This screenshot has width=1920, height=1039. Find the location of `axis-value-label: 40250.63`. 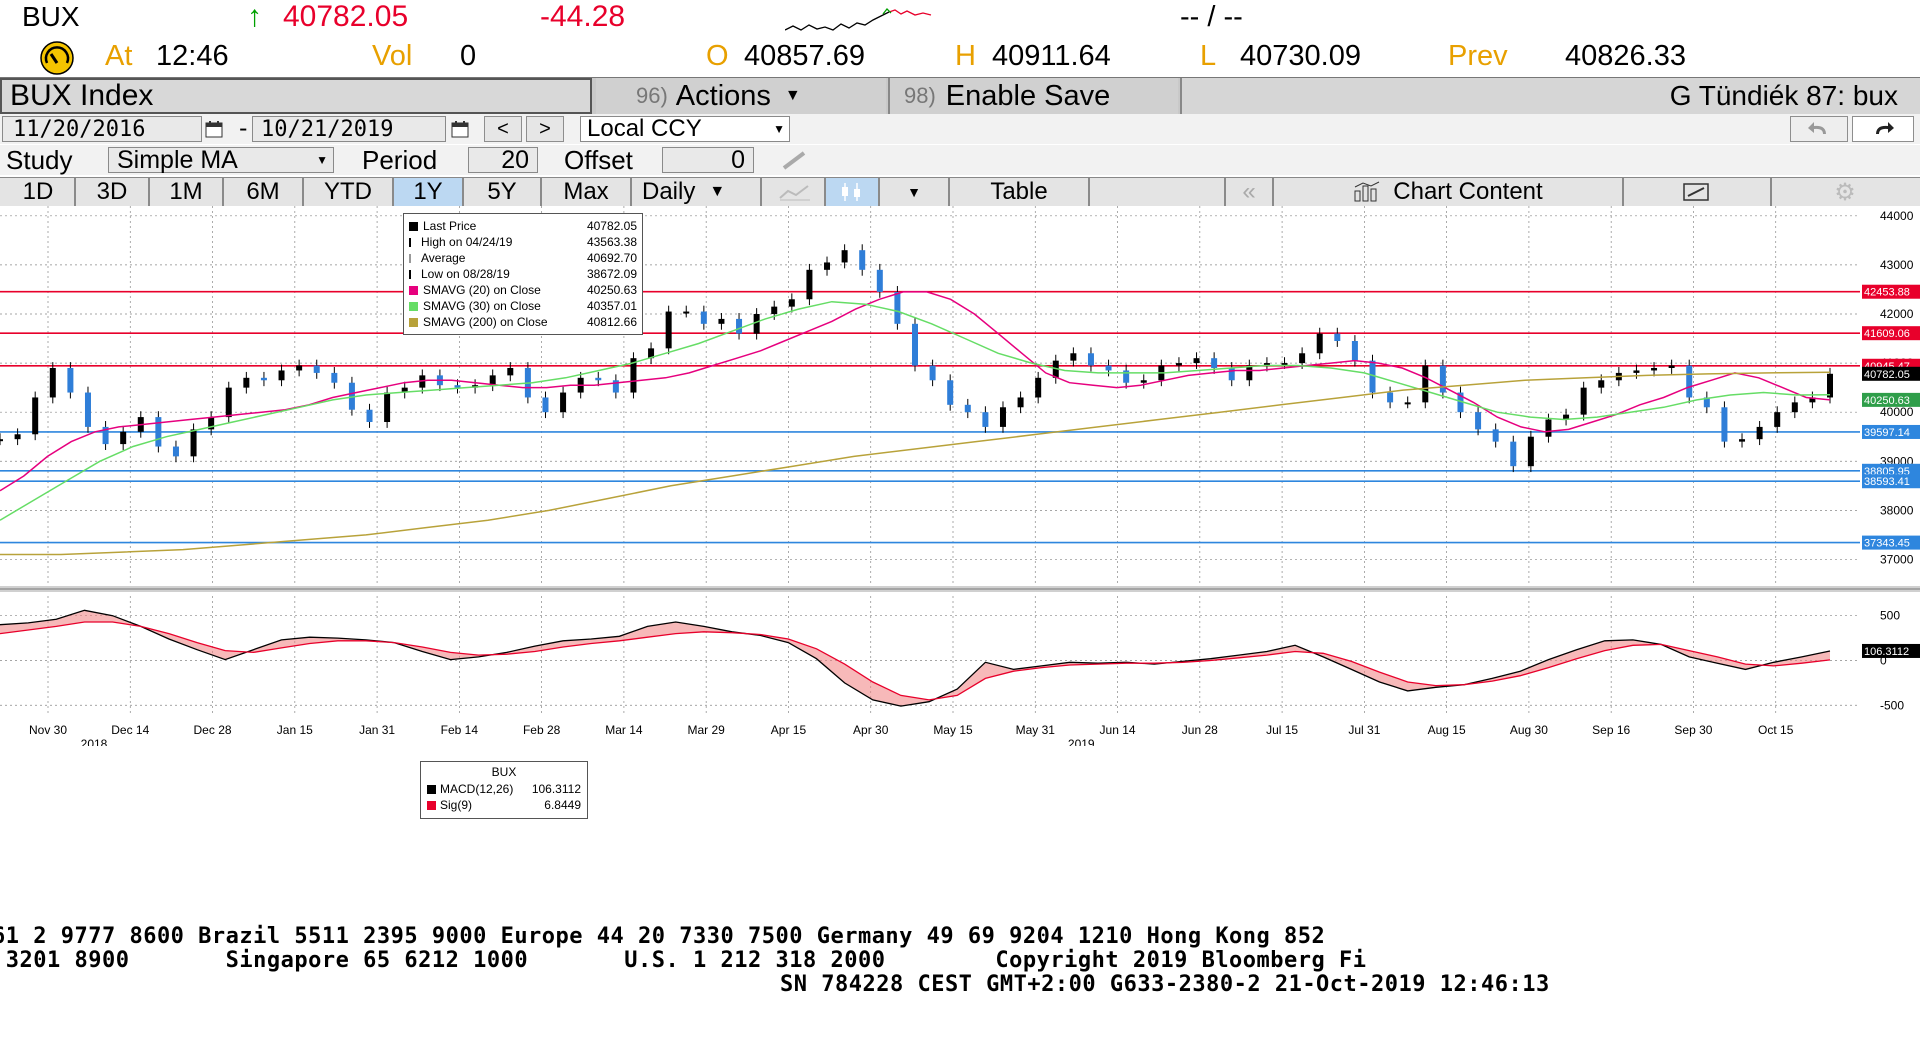

axis-value-label: 40250.63 is located at coordinates (1887, 401).